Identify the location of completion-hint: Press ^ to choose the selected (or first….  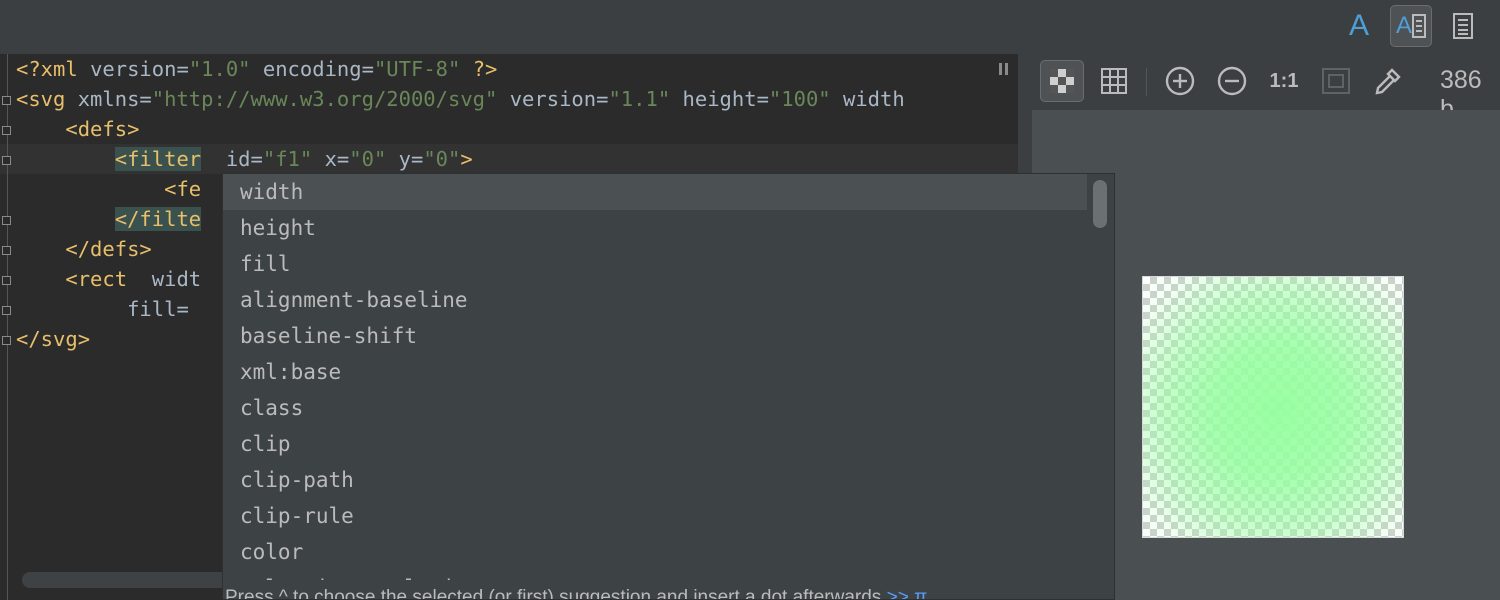
(668, 590).